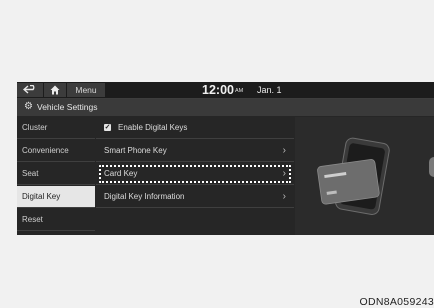 The image size is (434, 308). What do you see at coordinates (67, 107) in the screenshot?
I see `page-title: Vehicle Settings` at bounding box center [67, 107].